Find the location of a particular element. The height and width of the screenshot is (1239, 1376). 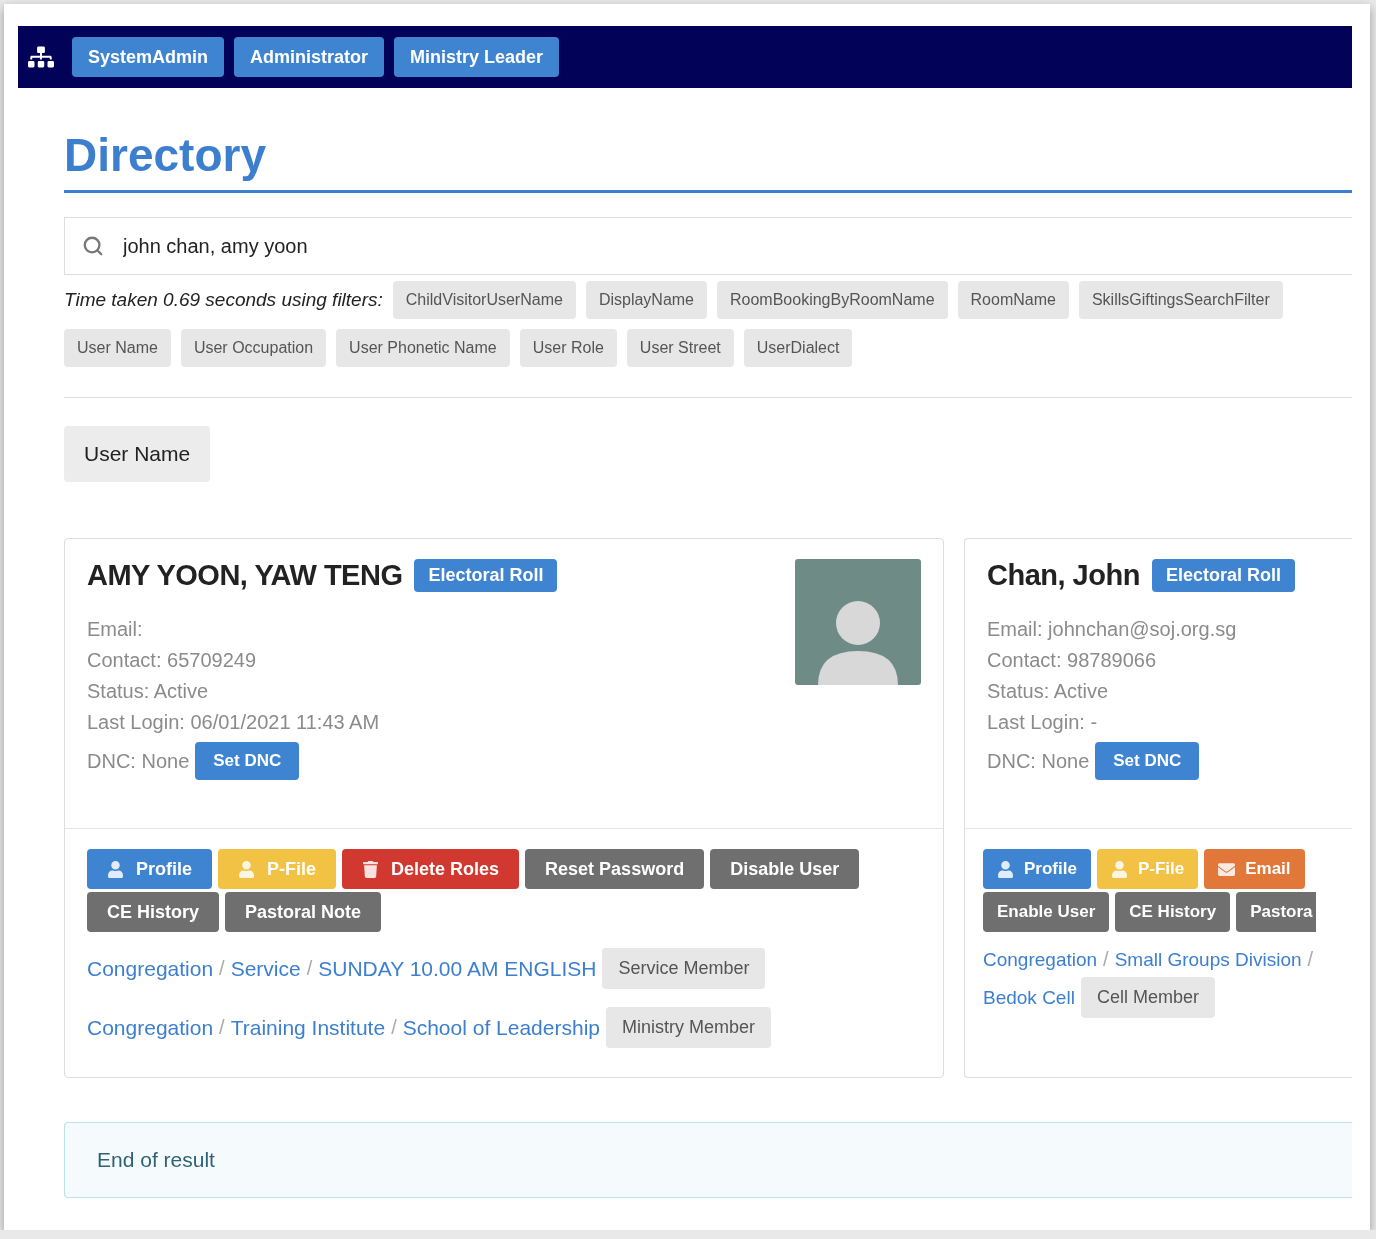

action-button: Email is located at coordinates (1254, 869).